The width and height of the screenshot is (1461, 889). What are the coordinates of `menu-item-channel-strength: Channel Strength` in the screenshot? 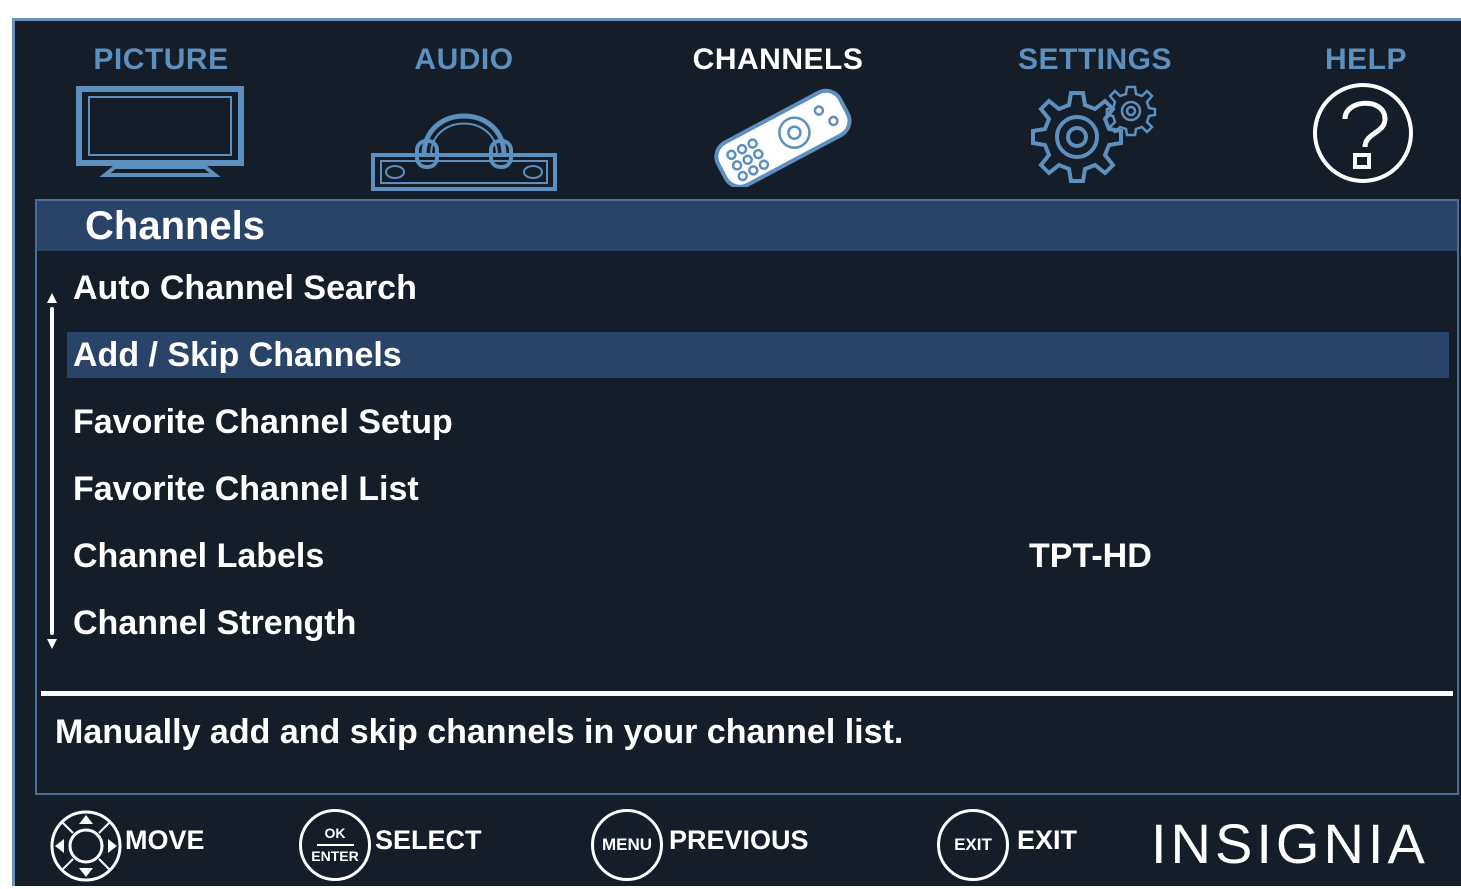 It's located at (758, 623).